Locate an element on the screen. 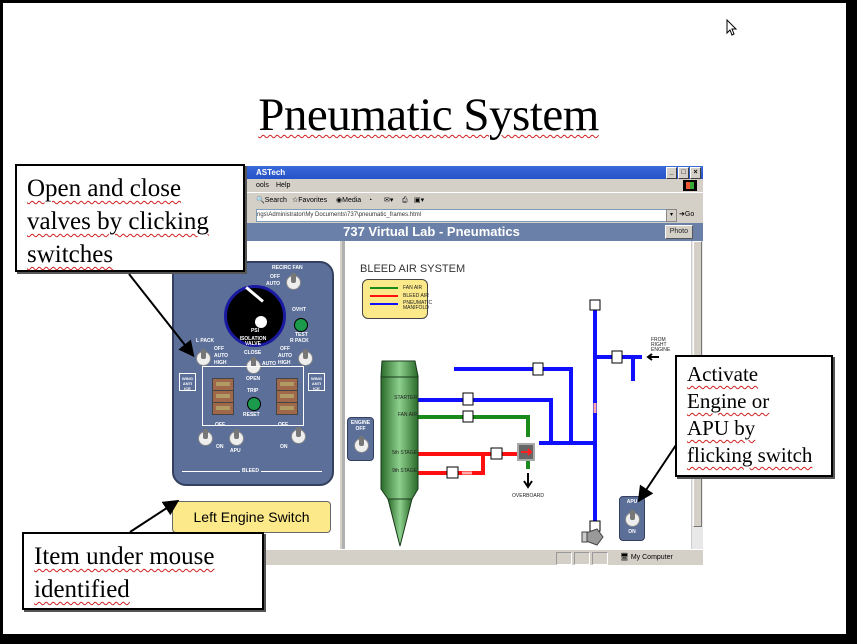  recirc-auto-label: AUTO is located at coordinates (273, 284).